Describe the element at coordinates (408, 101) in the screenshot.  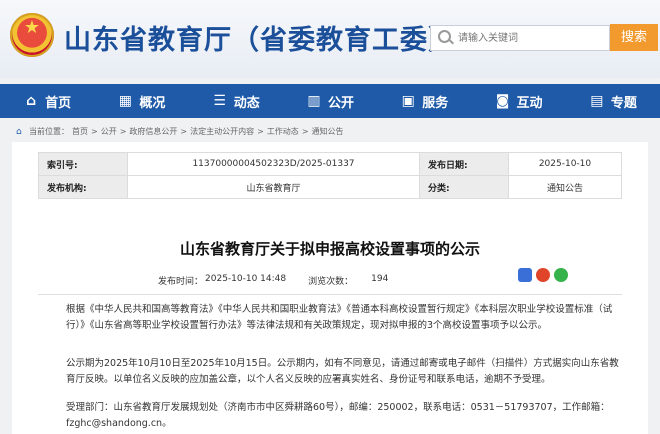
I see `service-icon: ▣` at that location.